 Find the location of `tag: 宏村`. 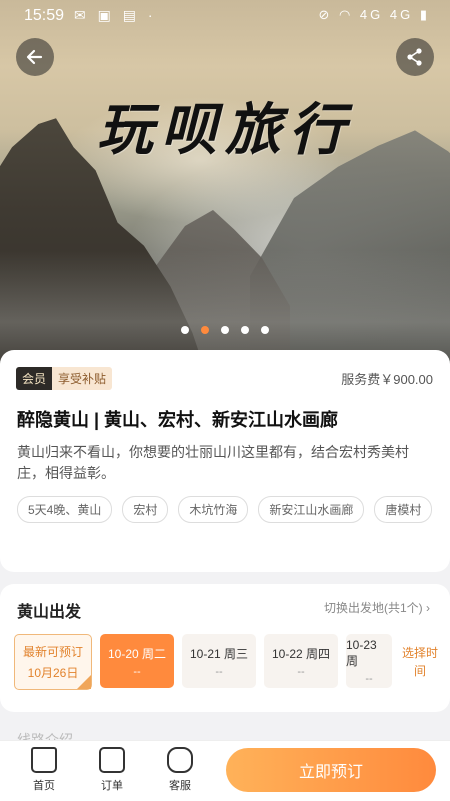

tag: 宏村 is located at coordinates (145, 509).